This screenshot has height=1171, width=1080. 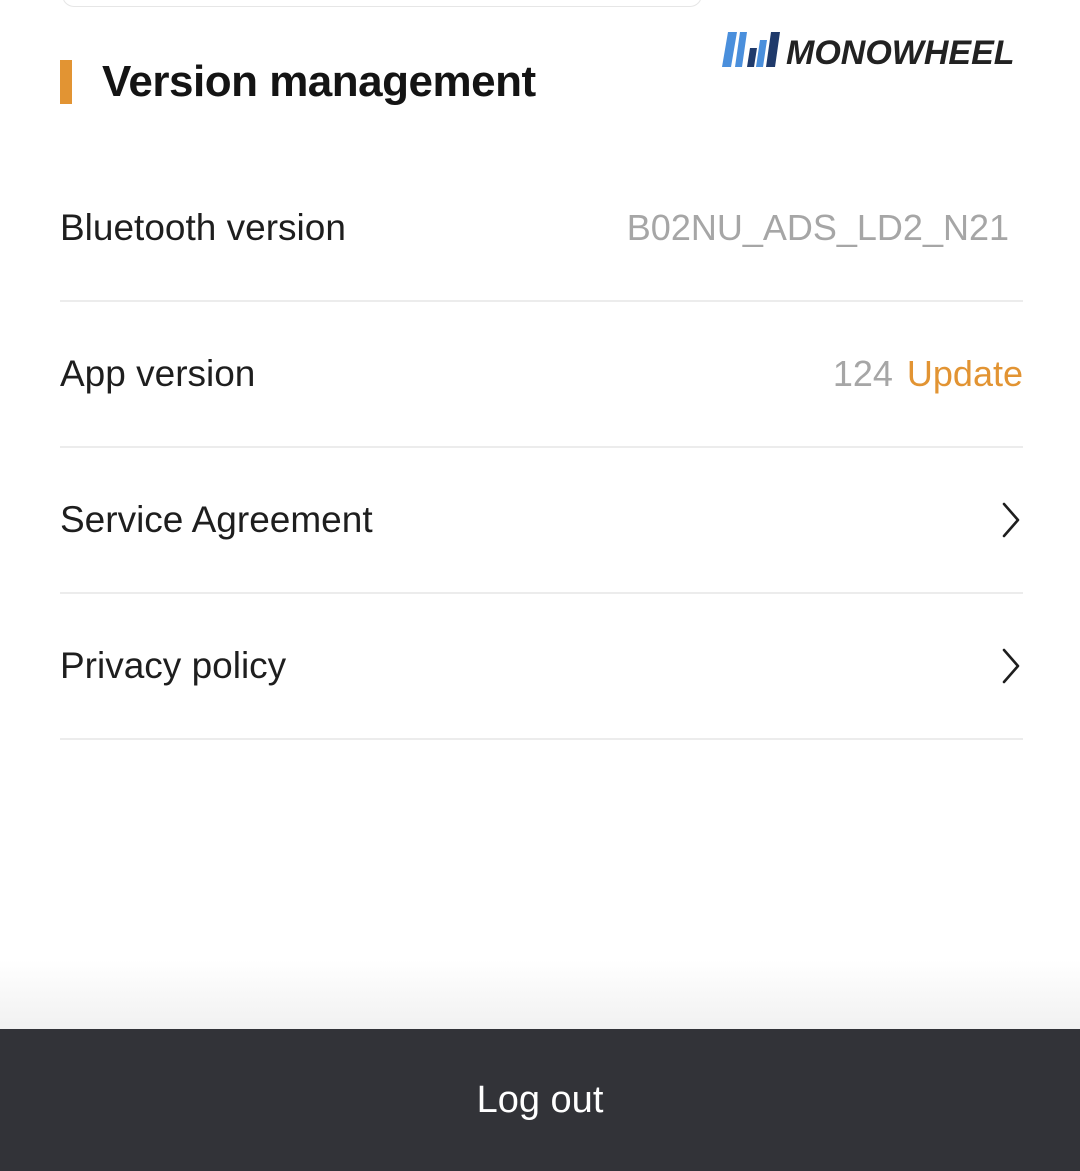 I want to click on bottom-fade, so click(x=540, y=995).